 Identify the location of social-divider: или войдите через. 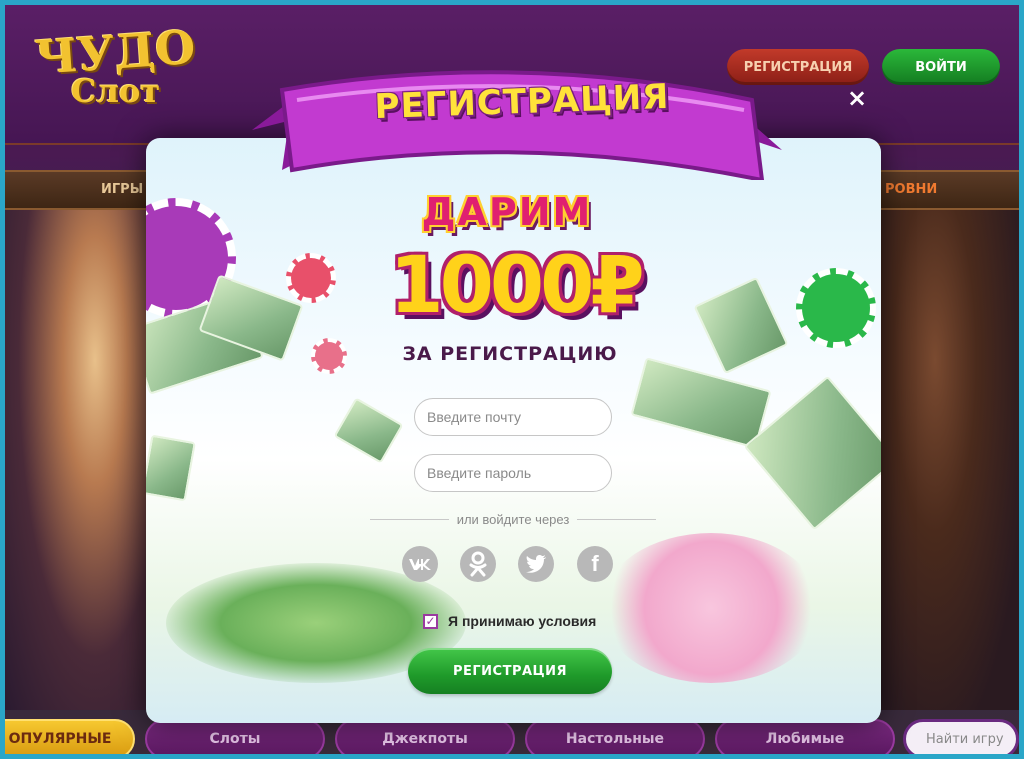
(513, 519).